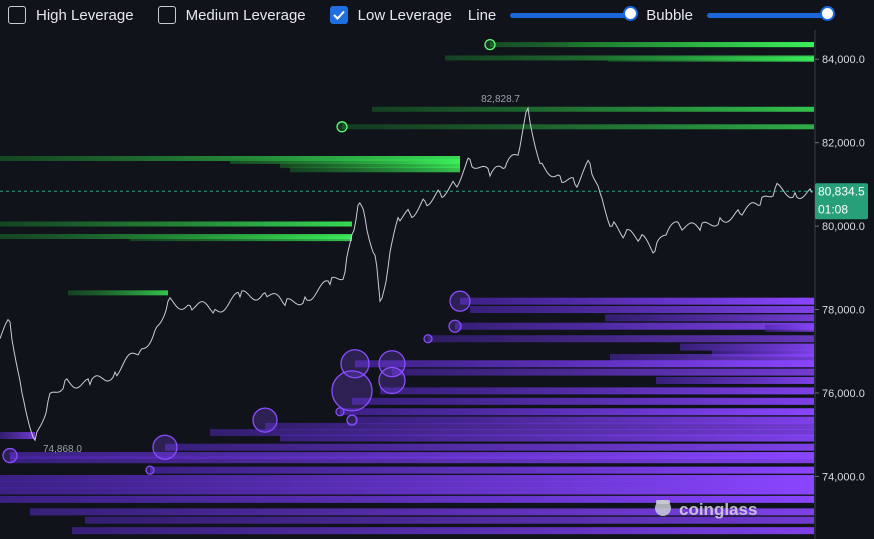 Image resolution: width=874 pixels, height=539 pixels. I want to click on y-tick-label-1: 76,000.0, so click(843, 394).